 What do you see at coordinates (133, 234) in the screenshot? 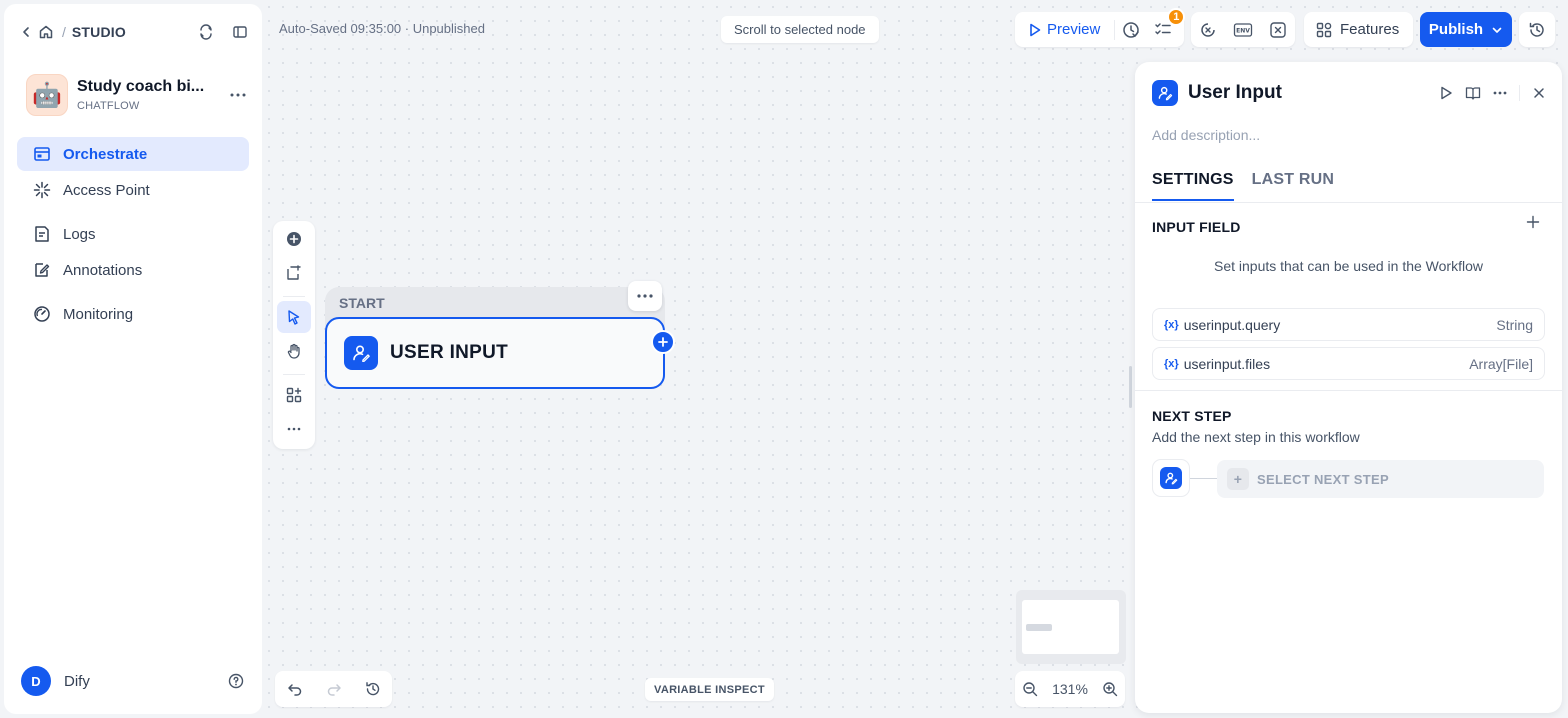
I see `sidebar-item-logs: Logs` at bounding box center [133, 234].